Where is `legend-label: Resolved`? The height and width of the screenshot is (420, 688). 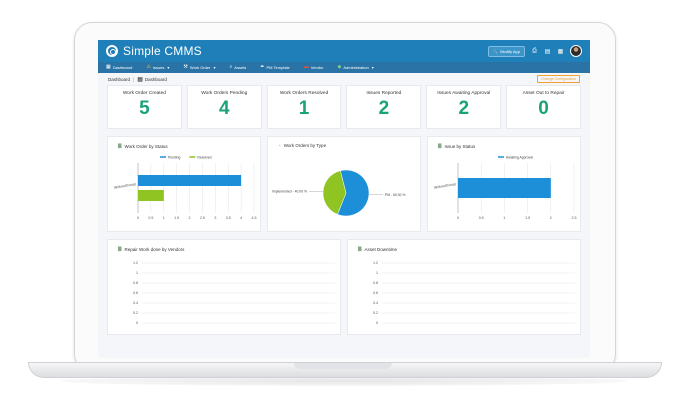 legend-label: Resolved is located at coordinates (204, 157).